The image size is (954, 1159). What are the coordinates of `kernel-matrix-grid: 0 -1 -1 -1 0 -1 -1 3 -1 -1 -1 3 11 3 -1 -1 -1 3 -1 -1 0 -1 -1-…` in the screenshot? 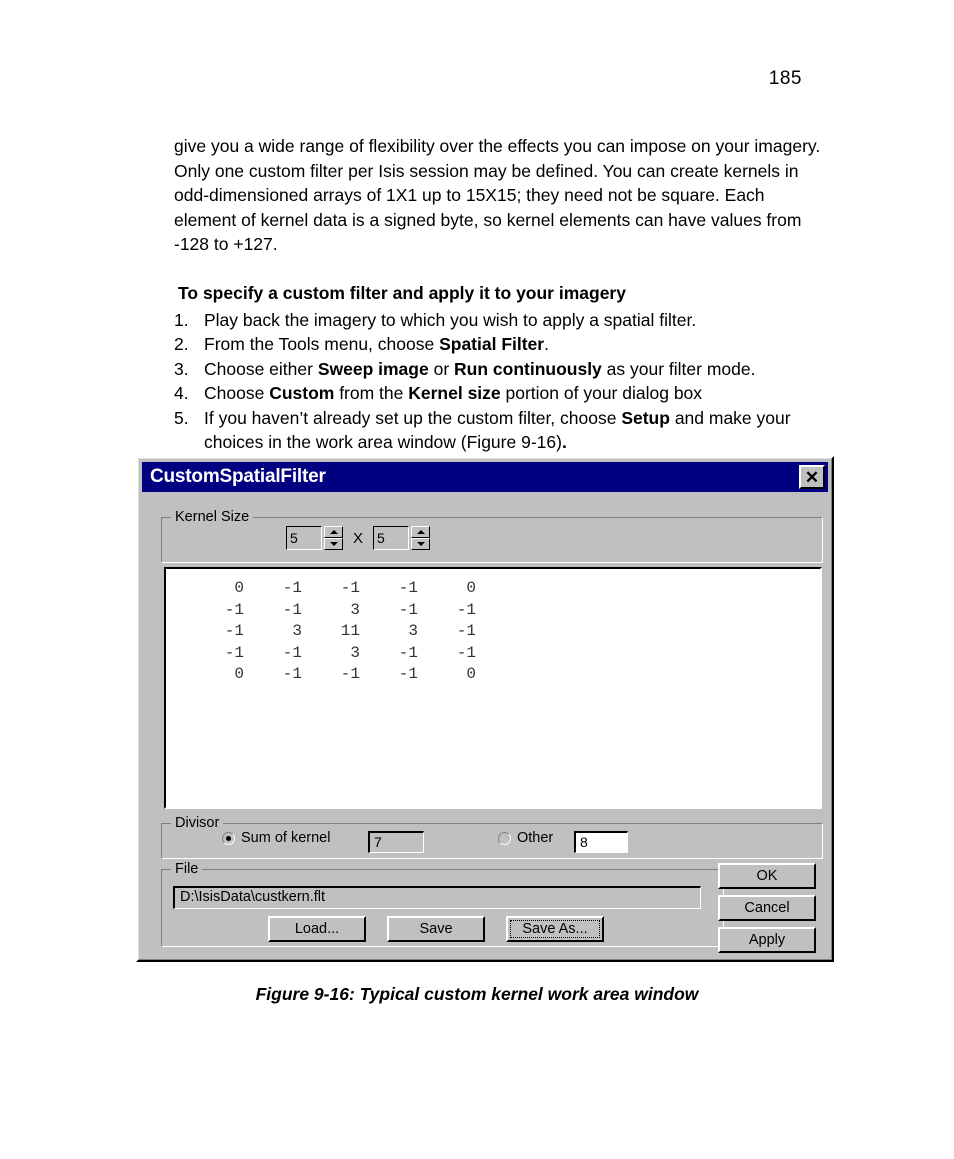 It's located at (493, 627).